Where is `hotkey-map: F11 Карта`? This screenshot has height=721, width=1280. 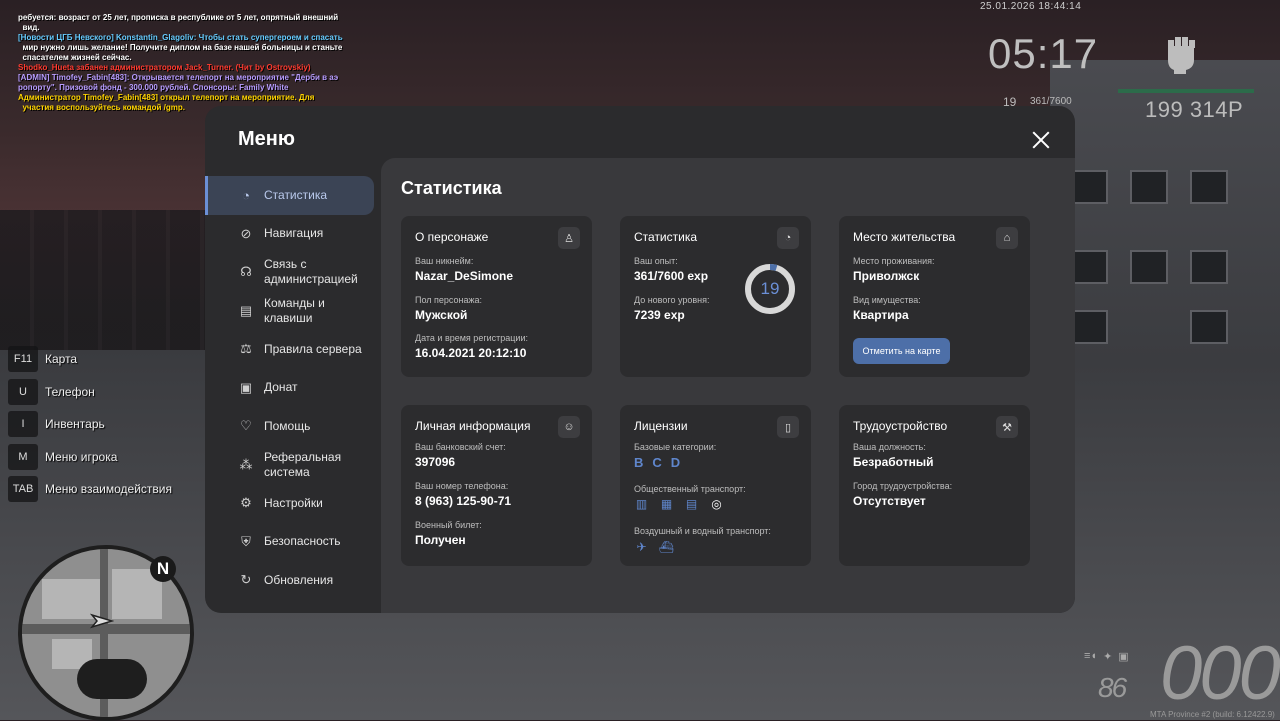 hotkey-map: F11 Карта is located at coordinates (90, 359).